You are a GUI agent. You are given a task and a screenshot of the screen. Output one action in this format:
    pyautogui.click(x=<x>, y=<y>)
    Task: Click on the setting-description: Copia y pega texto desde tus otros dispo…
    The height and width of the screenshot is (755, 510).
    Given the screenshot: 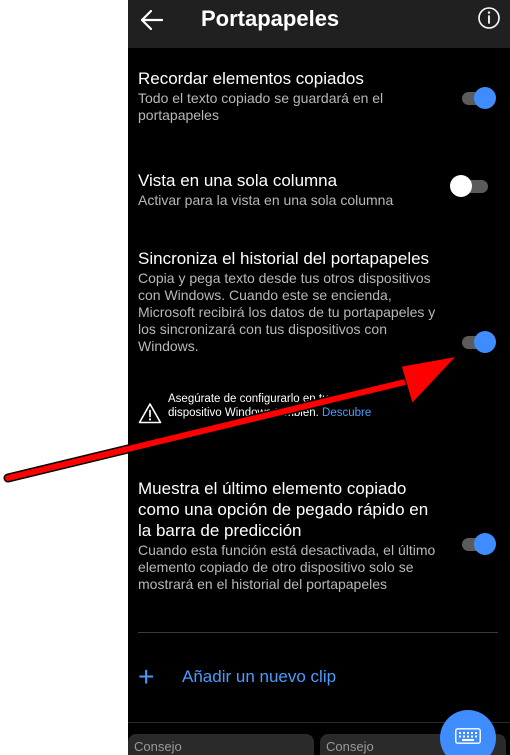 What is the action you would take?
    pyautogui.click(x=287, y=312)
    